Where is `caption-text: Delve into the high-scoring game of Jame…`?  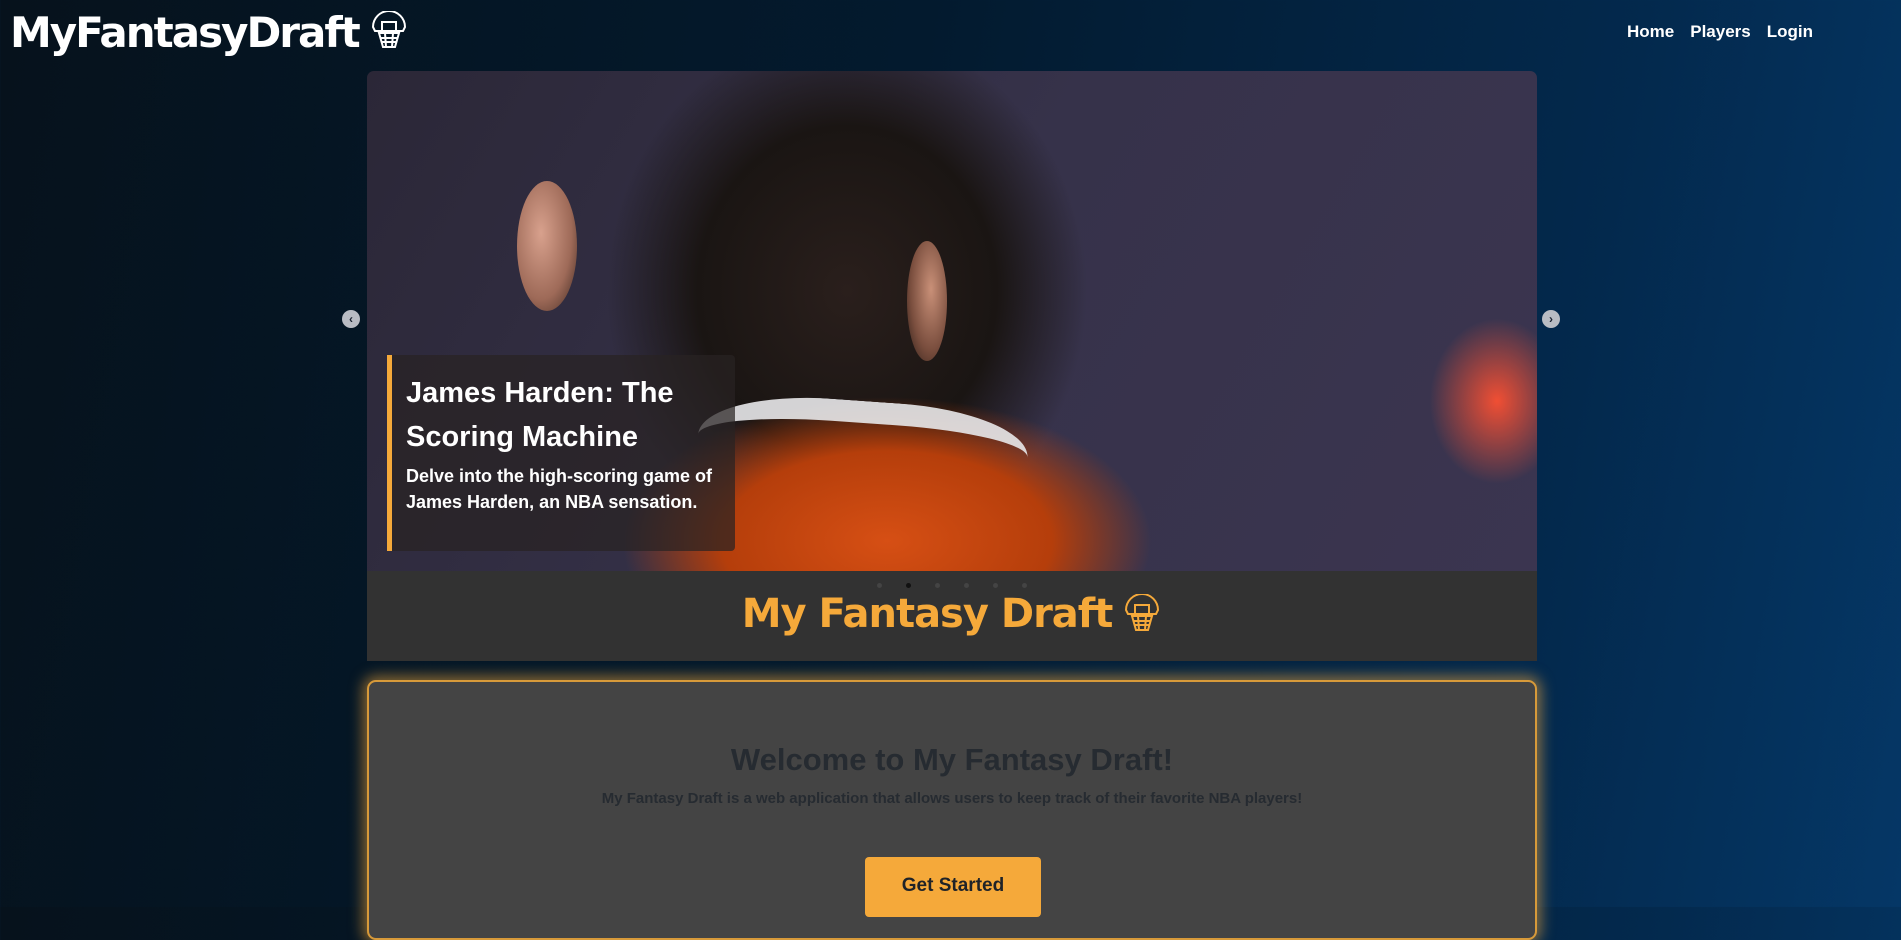
caption-text: Delve into the high-scoring game of Jame… is located at coordinates (559, 489).